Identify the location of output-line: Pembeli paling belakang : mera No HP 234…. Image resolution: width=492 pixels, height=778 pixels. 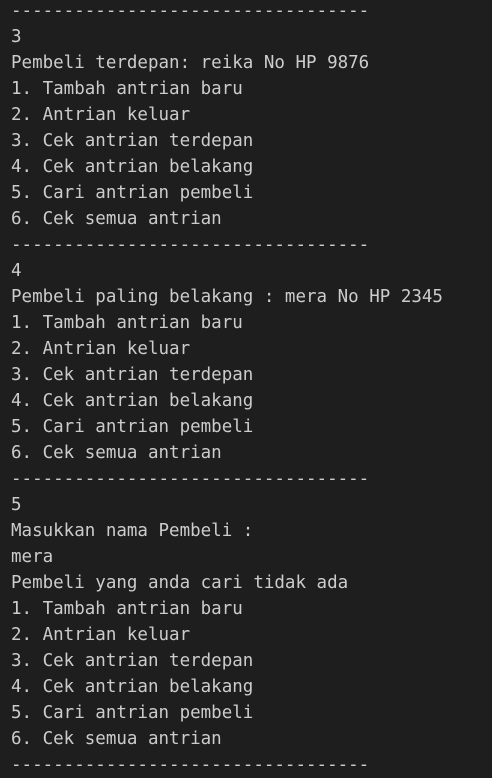
(227, 297).